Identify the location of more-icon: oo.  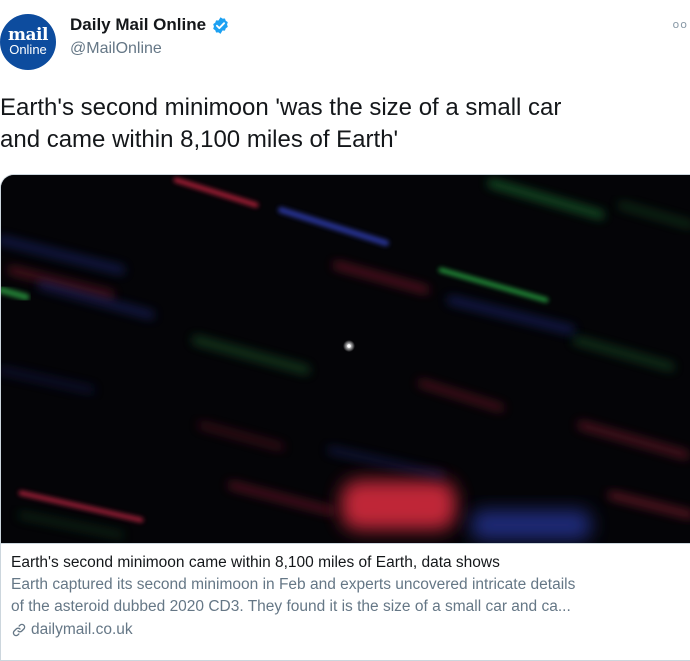
(680, 24).